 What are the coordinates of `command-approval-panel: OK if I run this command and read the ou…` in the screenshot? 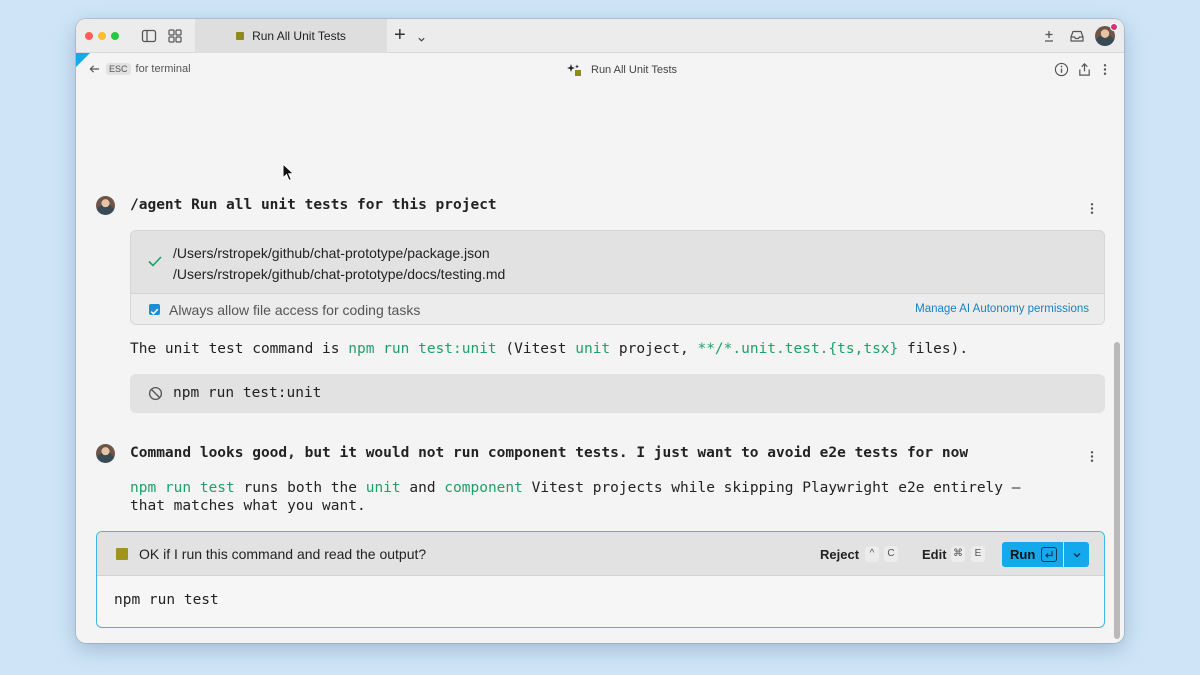 It's located at (600, 579).